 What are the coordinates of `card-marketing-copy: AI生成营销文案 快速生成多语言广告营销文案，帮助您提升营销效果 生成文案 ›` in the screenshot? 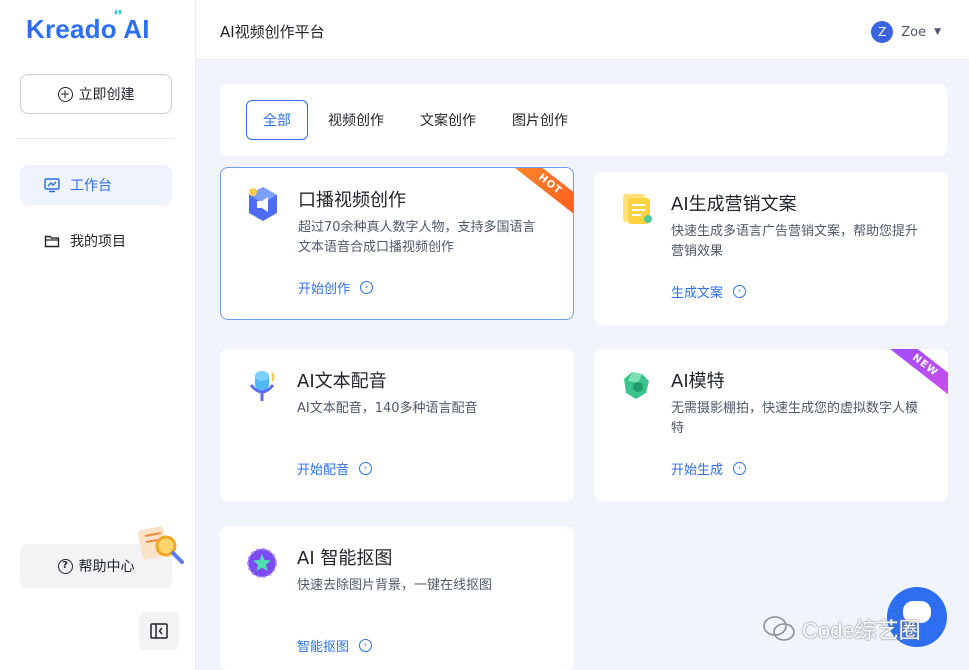 It's located at (771, 248).